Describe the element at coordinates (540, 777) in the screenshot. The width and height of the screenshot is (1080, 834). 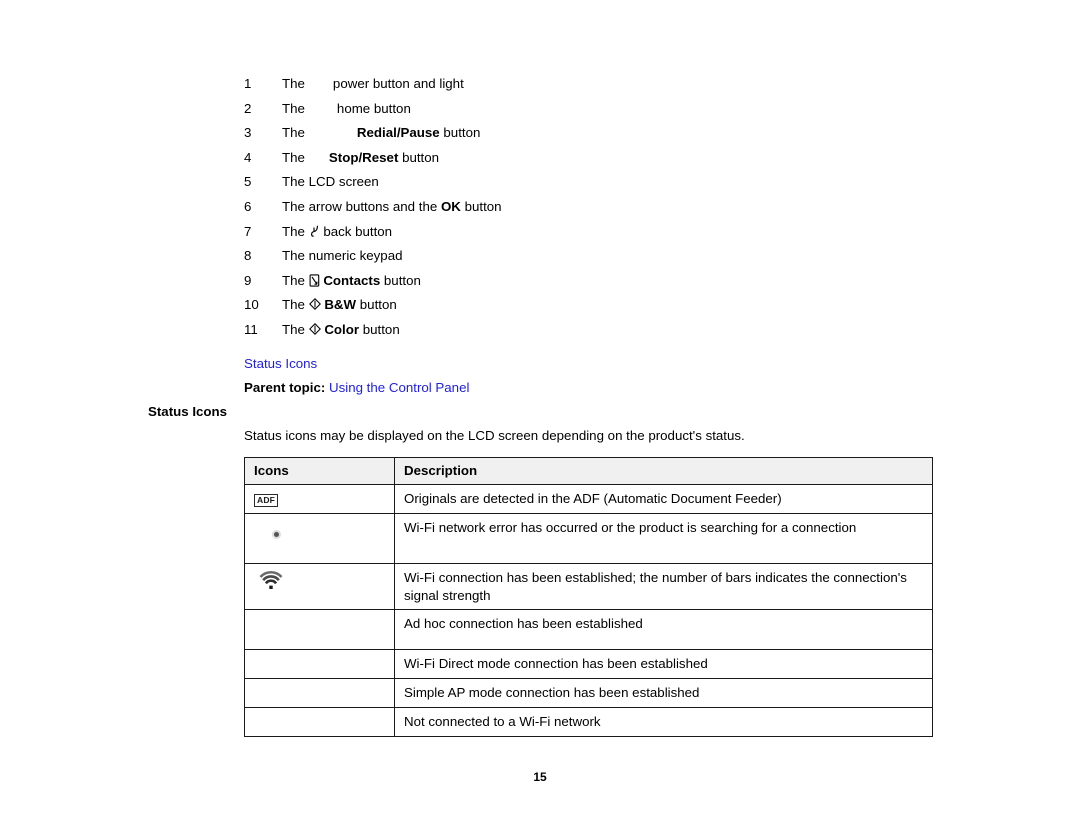
I see `page-number: 15` at that location.